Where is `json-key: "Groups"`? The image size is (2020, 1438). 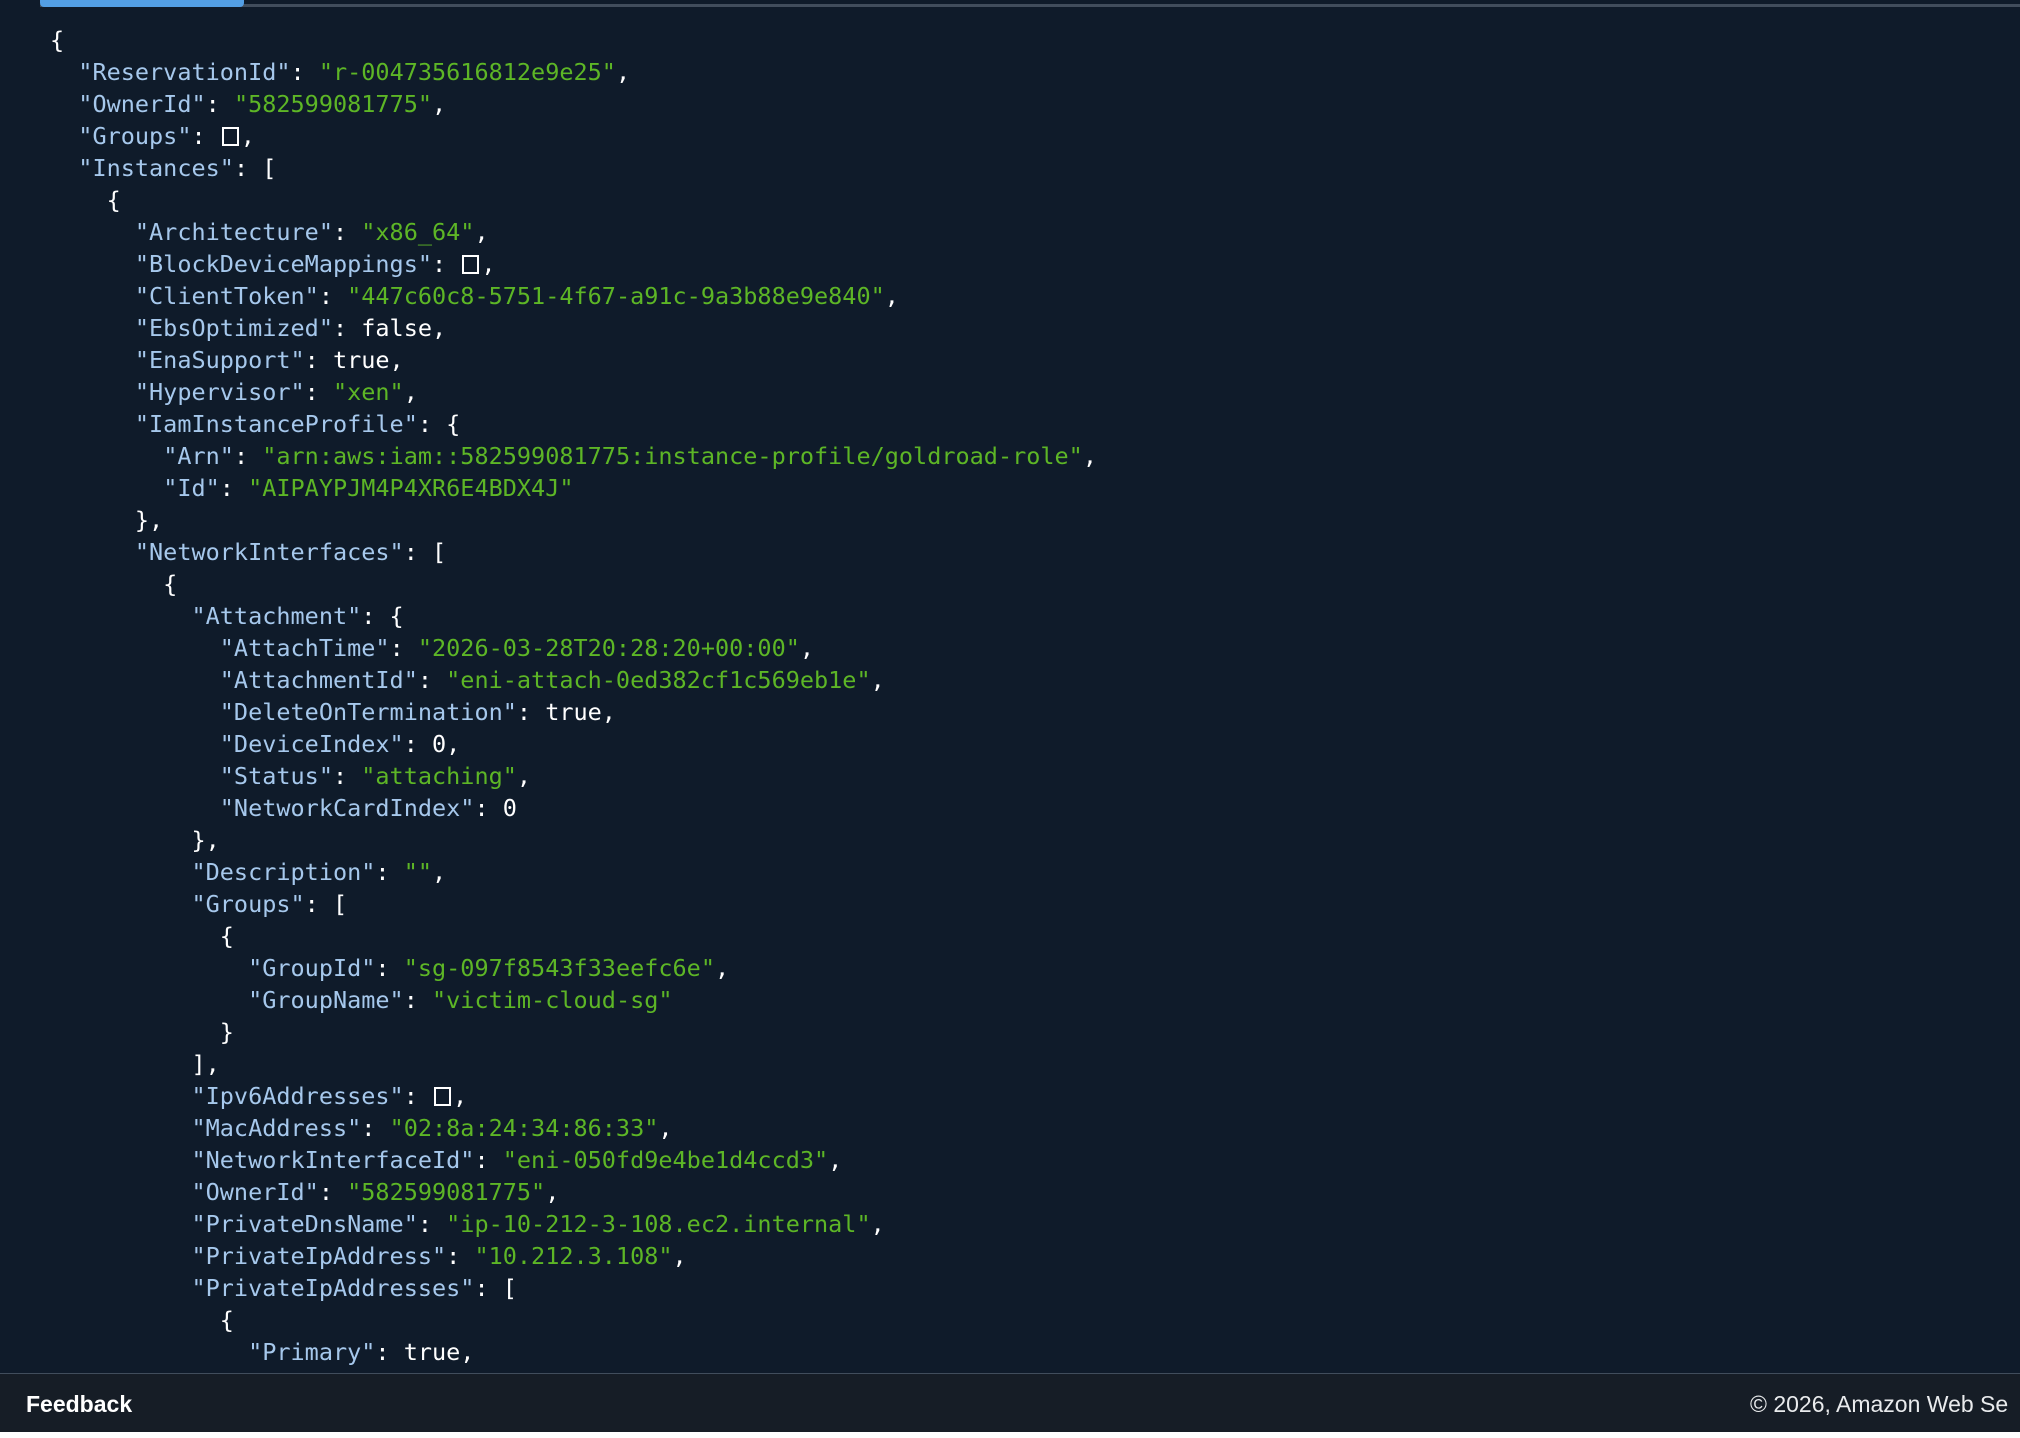
json-key: "Groups" is located at coordinates (135, 136).